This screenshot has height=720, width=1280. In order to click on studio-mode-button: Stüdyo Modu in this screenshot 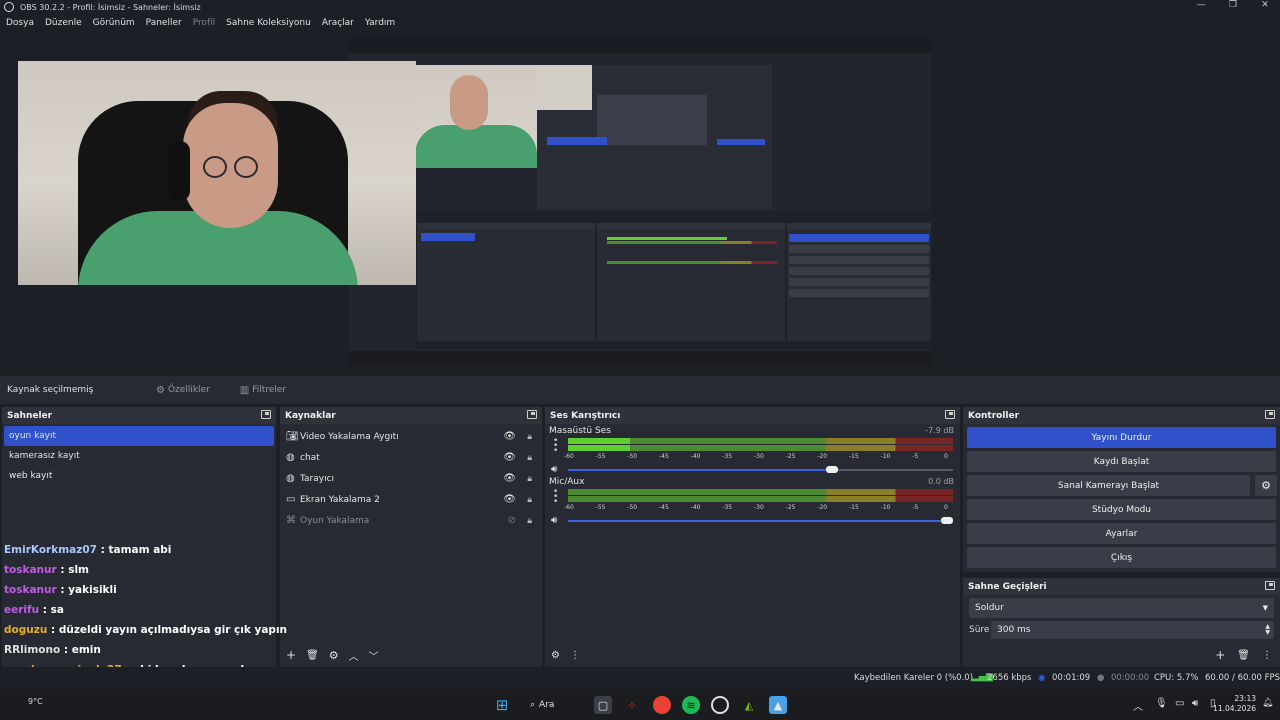, I will do `click(1121, 509)`.